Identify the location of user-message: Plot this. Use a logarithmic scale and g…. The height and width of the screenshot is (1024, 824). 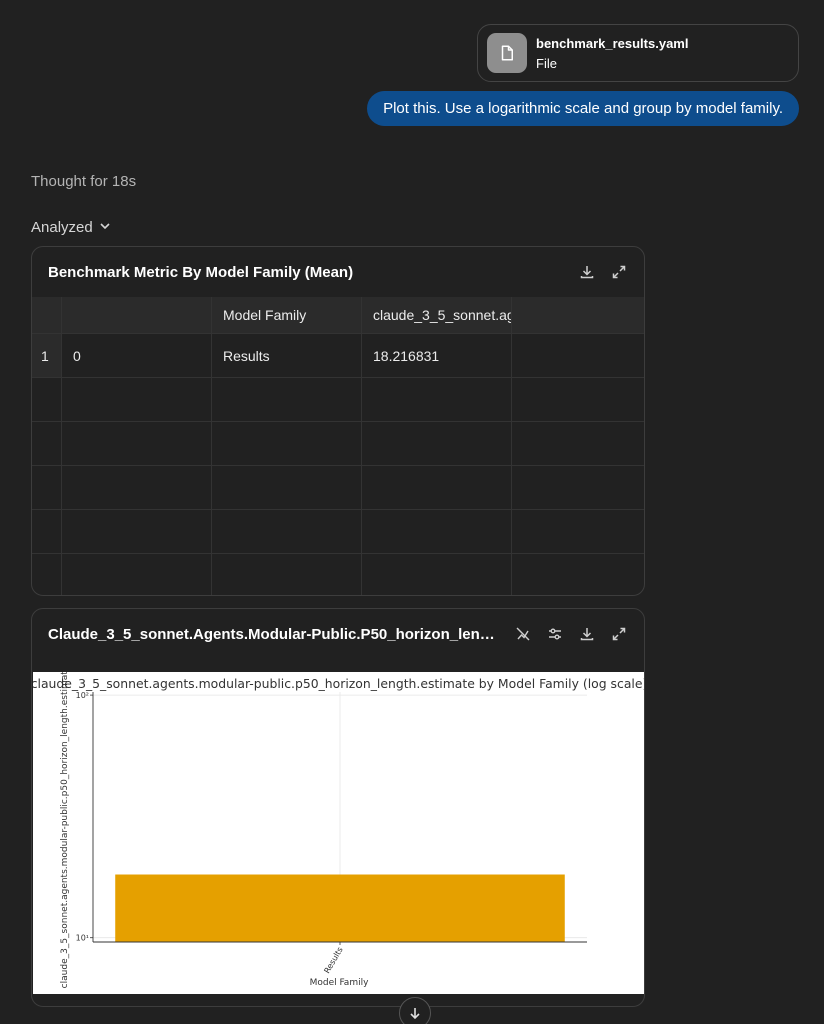
(583, 108).